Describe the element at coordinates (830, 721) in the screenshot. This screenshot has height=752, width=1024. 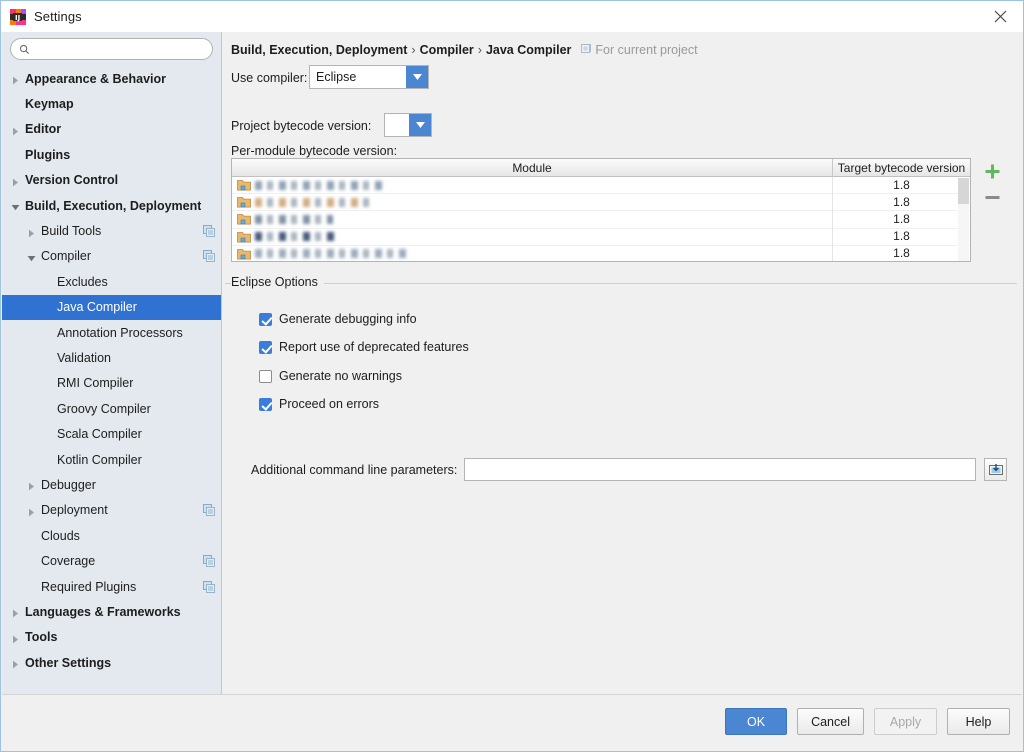
I see `cancel-button: Cancel` at that location.